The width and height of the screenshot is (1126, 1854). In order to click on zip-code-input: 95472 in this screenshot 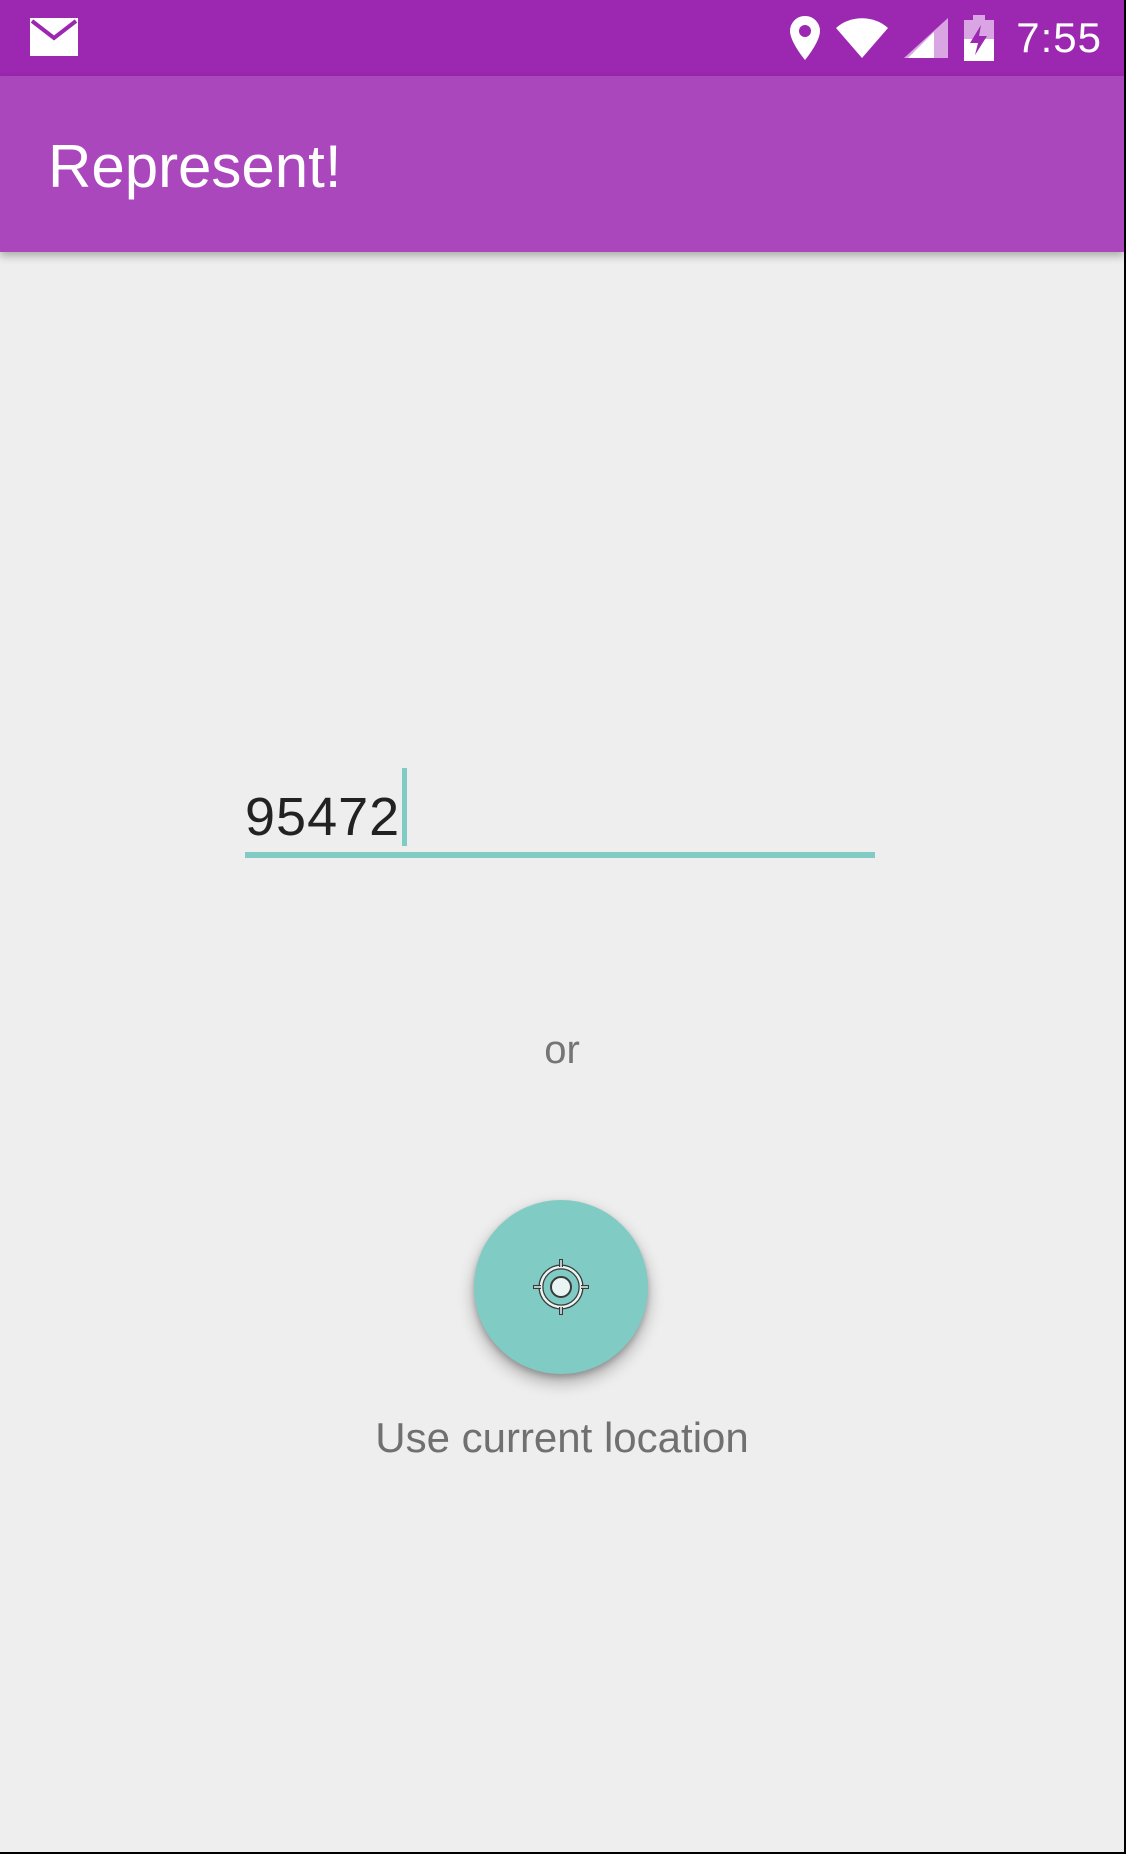, I will do `click(560, 814)`.